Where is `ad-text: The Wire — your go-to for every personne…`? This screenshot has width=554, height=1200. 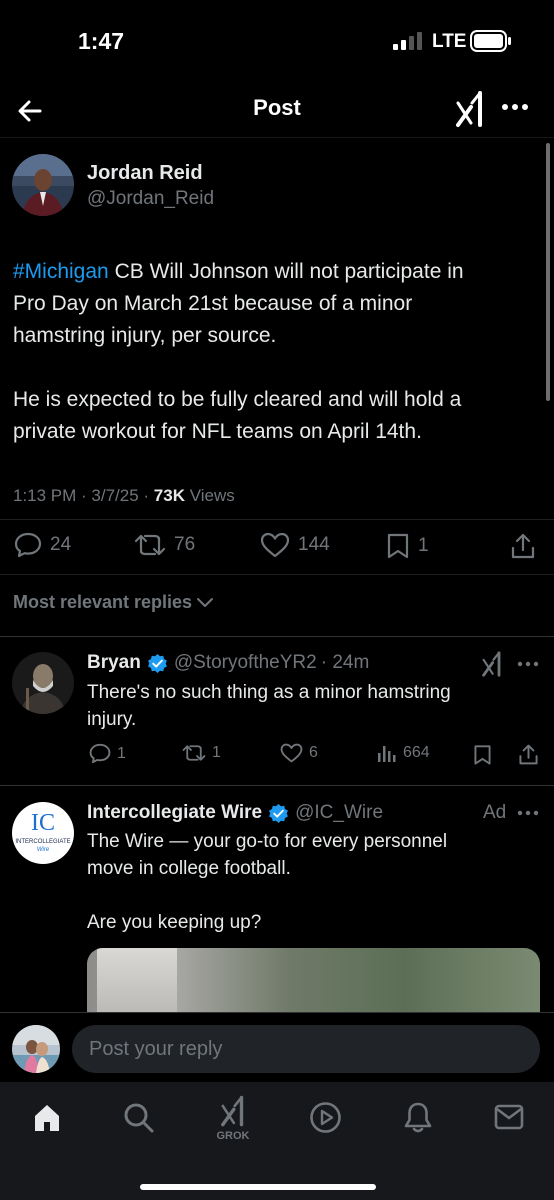 ad-text: The Wire — your go-to for every personne… is located at coordinates (312, 882).